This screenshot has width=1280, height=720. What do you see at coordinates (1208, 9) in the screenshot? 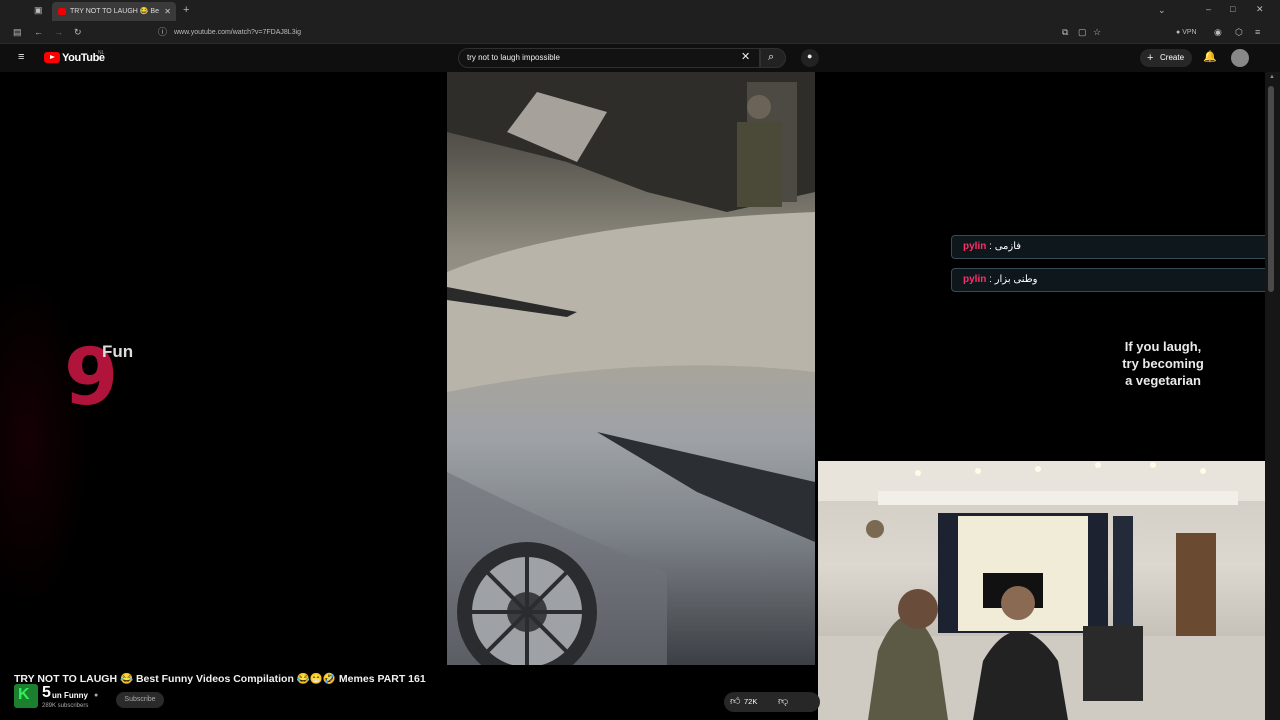
I see `minimize-icon: –` at bounding box center [1208, 9].